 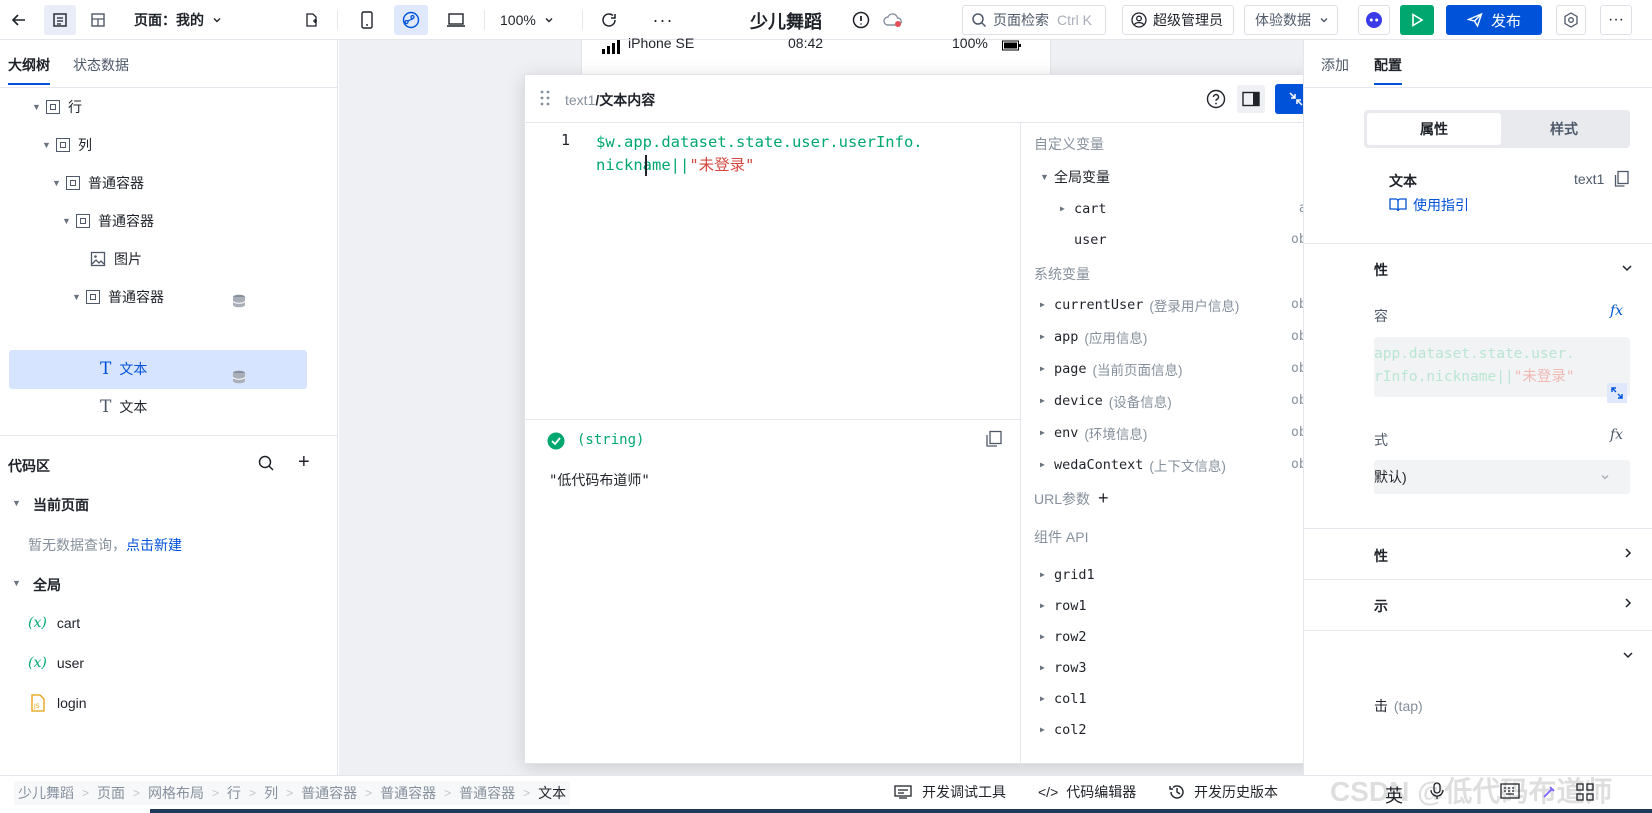 I want to click on expand-editor-icon, so click(x=1617, y=393).